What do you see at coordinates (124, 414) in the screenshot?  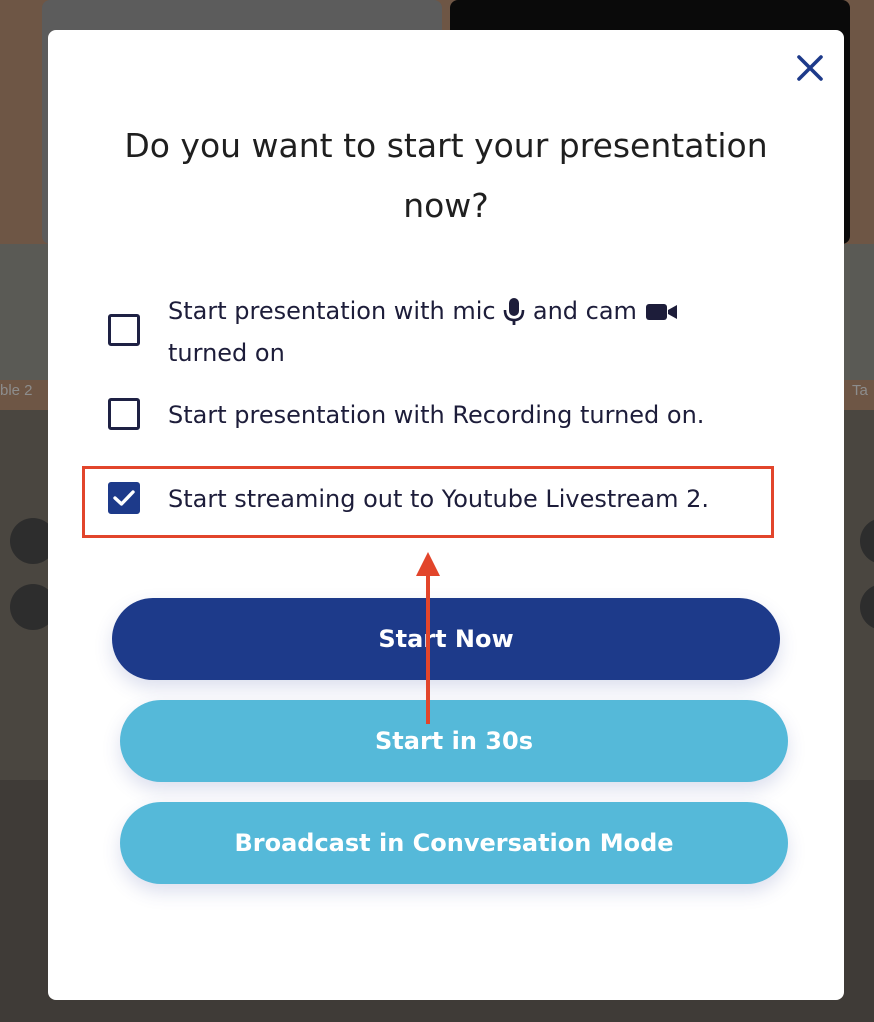 I see `recording-checkbox` at bounding box center [124, 414].